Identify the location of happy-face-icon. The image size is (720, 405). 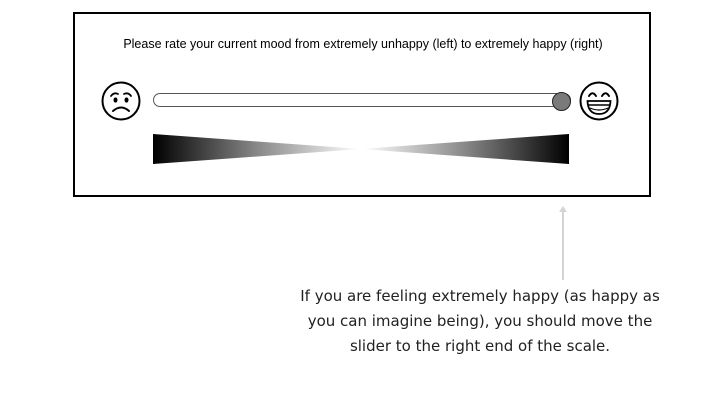
(599, 101).